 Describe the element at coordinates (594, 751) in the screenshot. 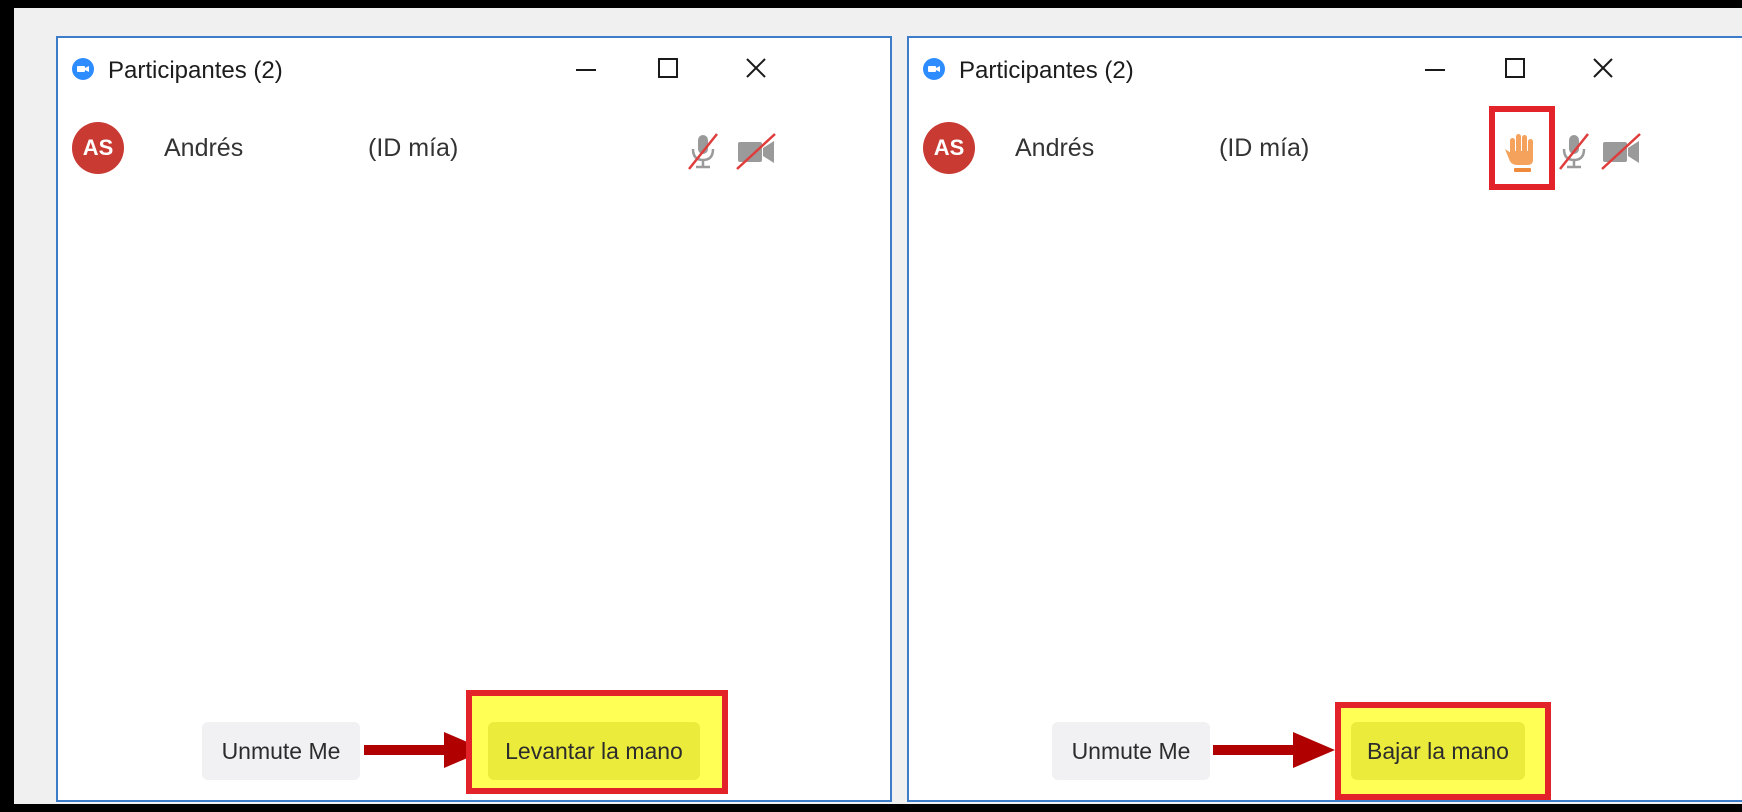

I see `raise-hand-button: Levantar la mano` at that location.